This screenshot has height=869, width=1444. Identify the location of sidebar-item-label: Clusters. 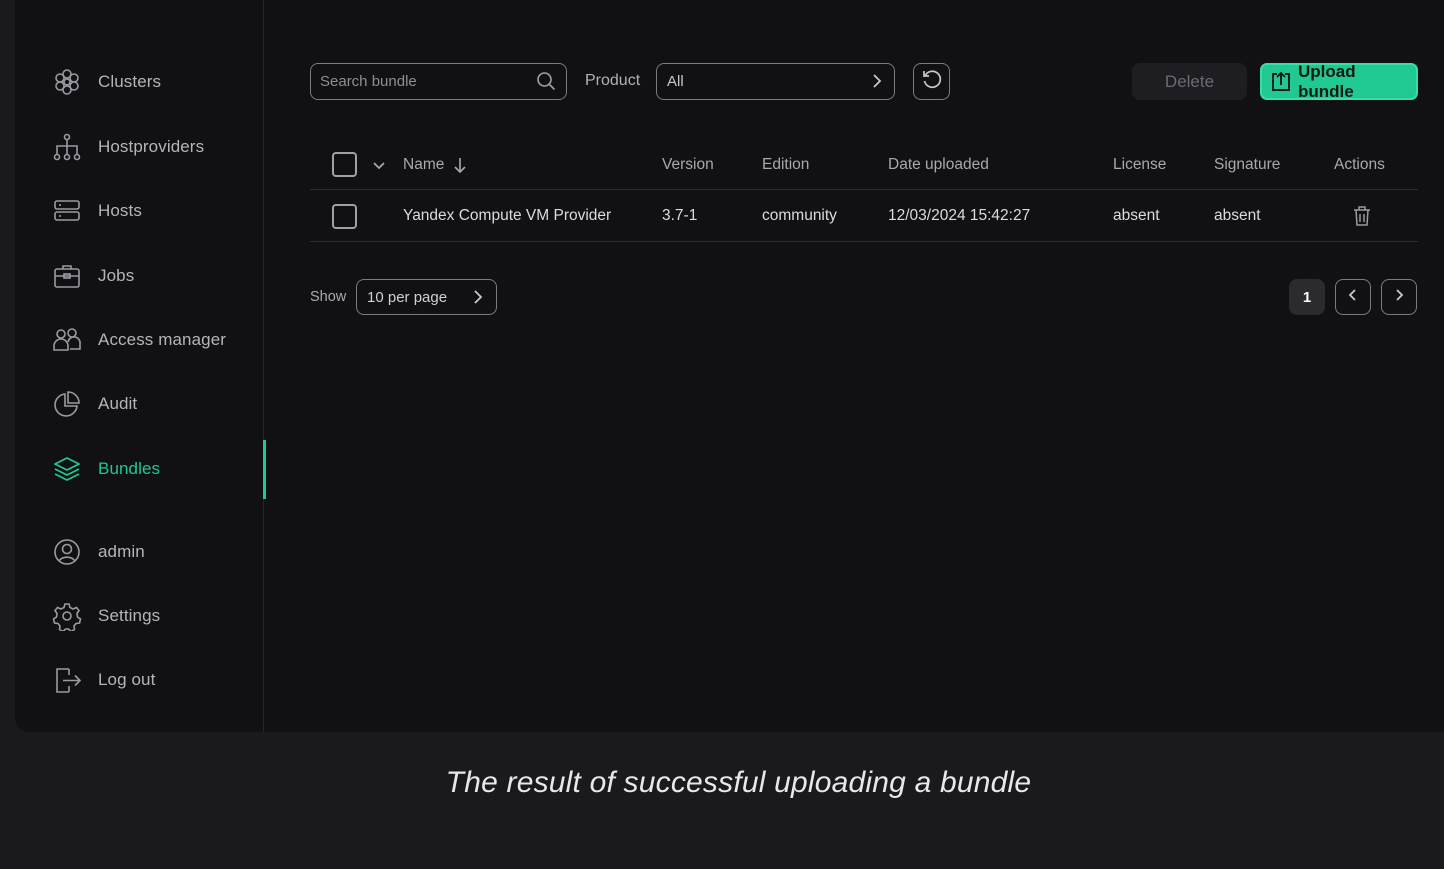
(130, 81).